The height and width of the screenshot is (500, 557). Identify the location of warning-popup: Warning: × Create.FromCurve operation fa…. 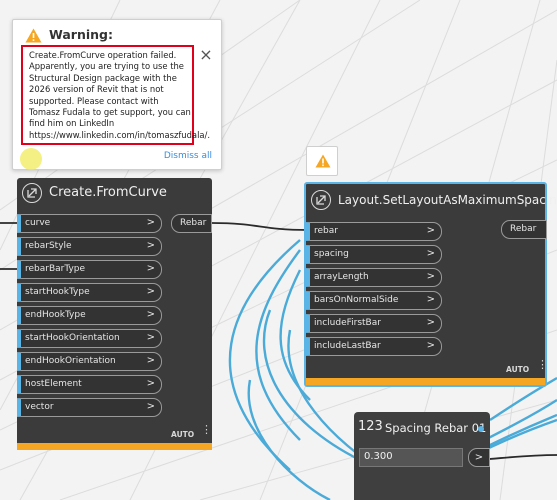
(117, 94).